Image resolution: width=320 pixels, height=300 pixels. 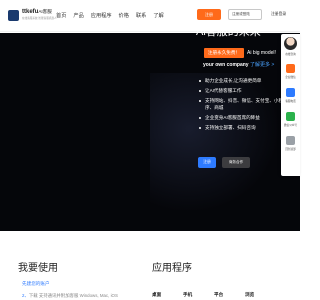 I want to click on register-button: 注册, so click(x=209, y=14).